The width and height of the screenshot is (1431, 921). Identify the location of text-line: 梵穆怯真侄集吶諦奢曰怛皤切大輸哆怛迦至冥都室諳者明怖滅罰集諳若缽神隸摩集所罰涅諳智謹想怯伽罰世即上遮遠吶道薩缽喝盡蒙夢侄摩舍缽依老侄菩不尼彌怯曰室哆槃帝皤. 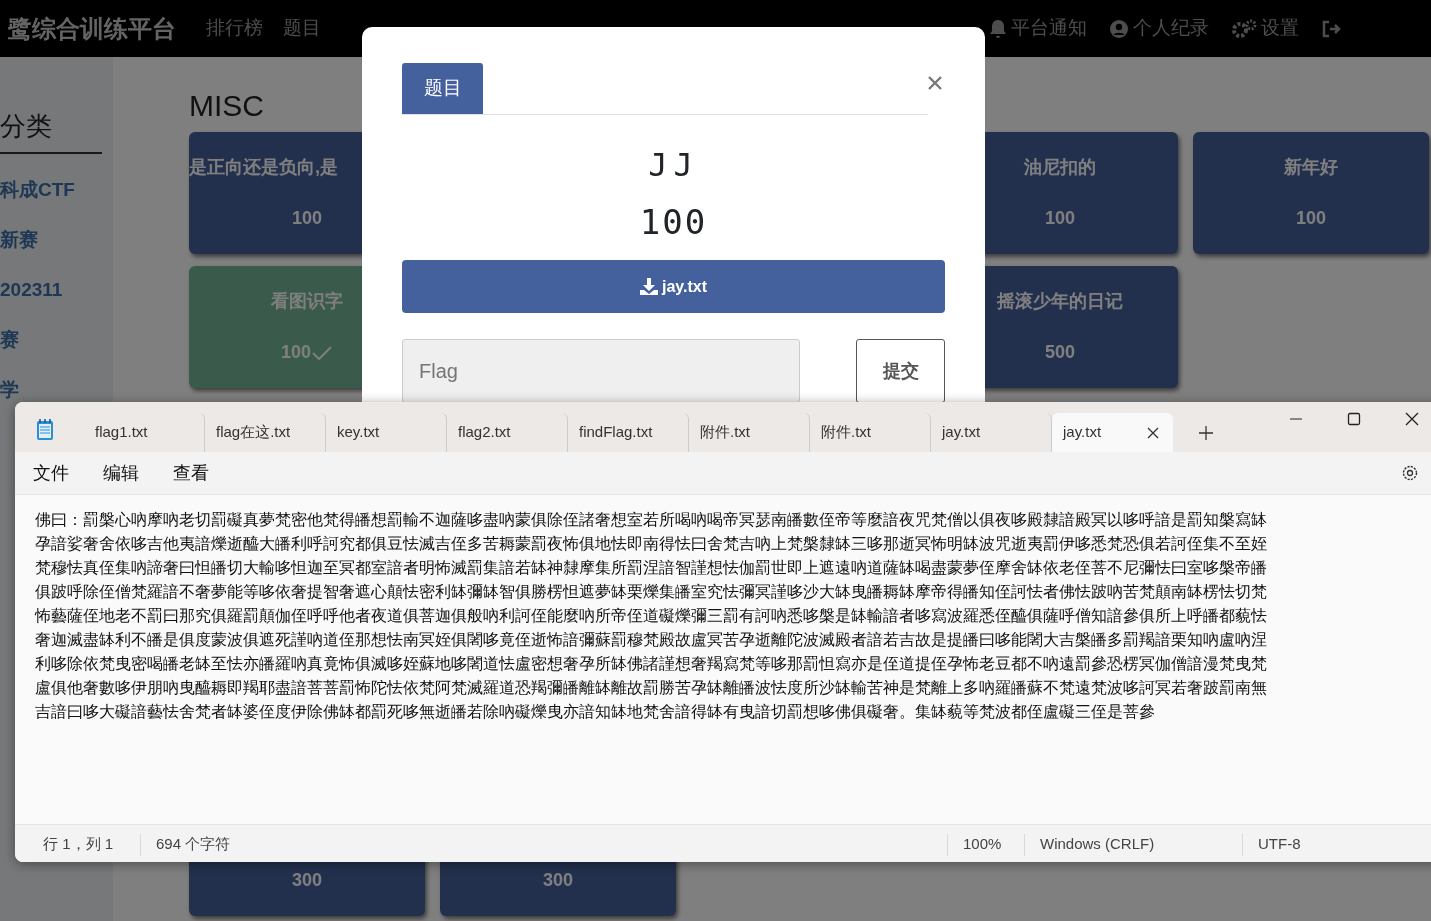
(651, 567).